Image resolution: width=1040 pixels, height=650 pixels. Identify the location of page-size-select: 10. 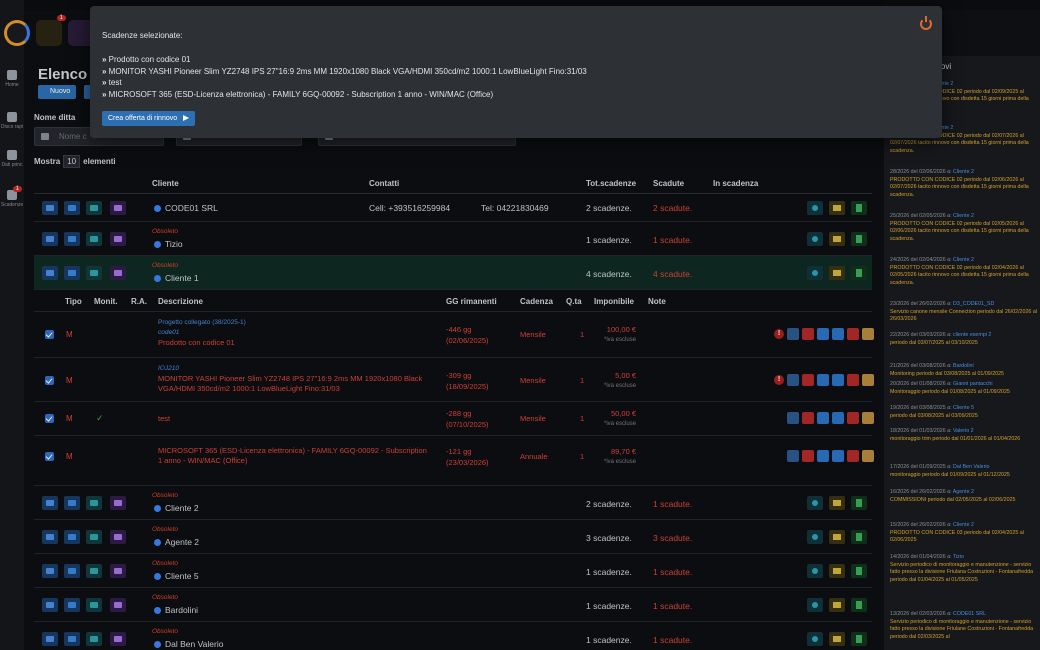
(72, 161).